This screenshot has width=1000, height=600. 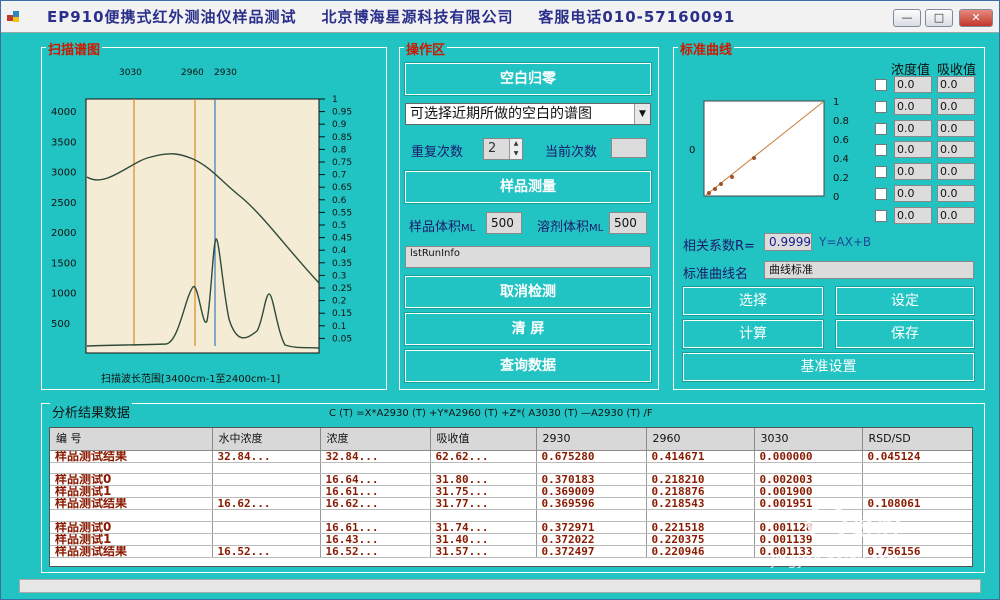 What do you see at coordinates (827, 523) in the screenshot?
I see `paw-logo-icon` at bounding box center [827, 523].